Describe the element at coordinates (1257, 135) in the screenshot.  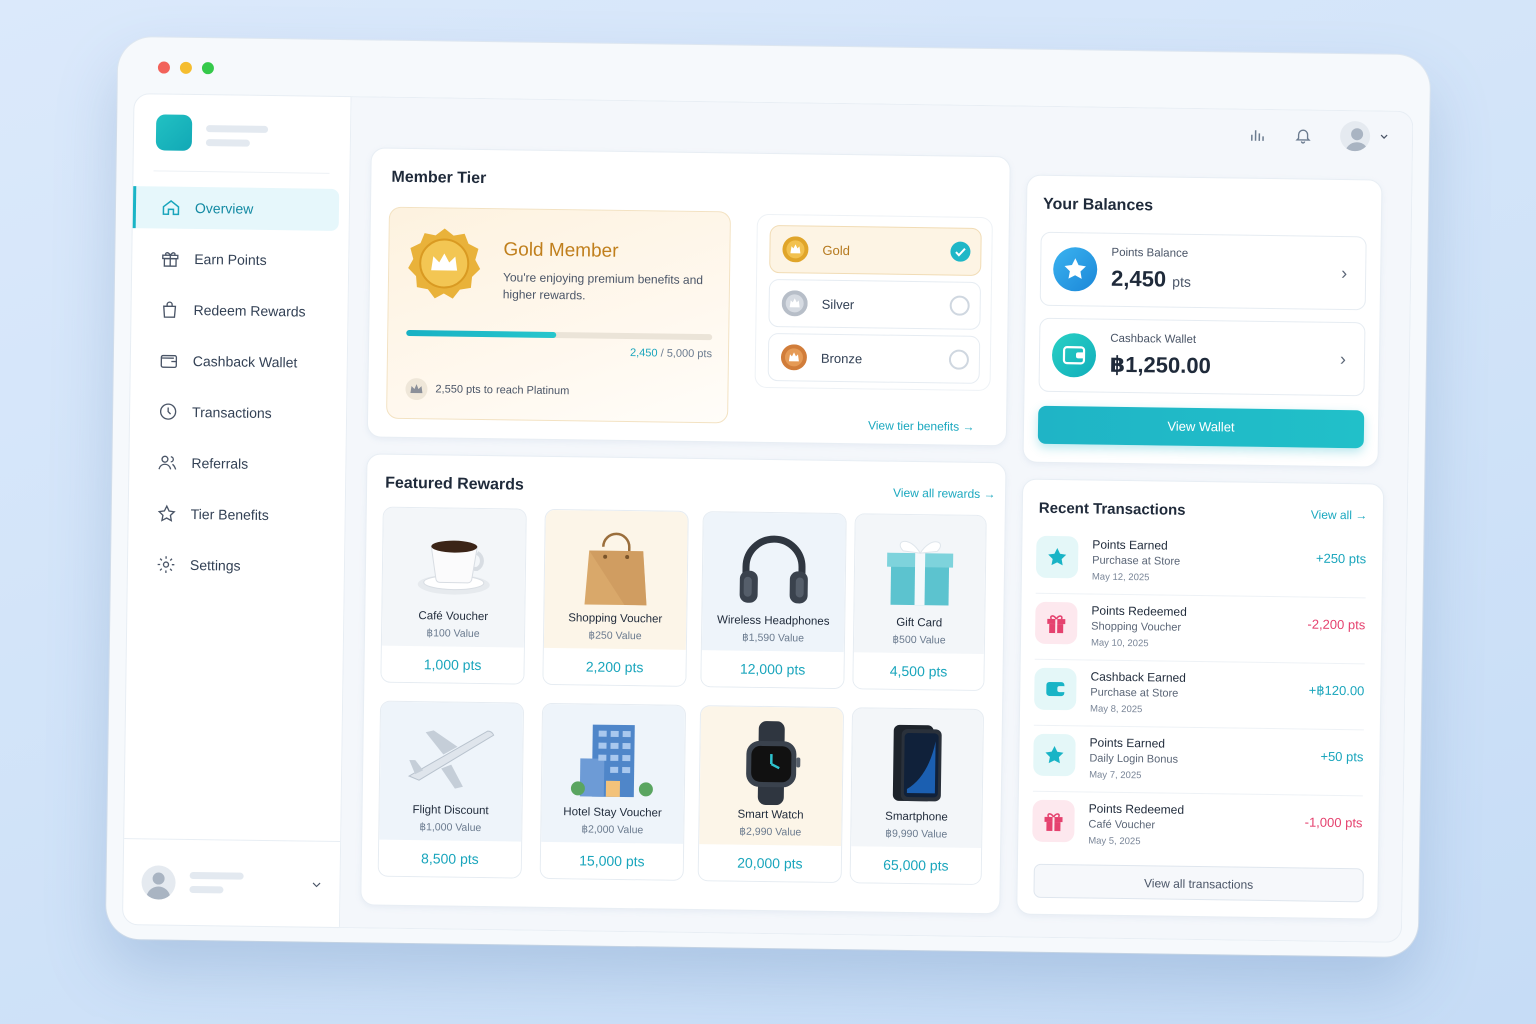
I see `chart-icon` at that location.